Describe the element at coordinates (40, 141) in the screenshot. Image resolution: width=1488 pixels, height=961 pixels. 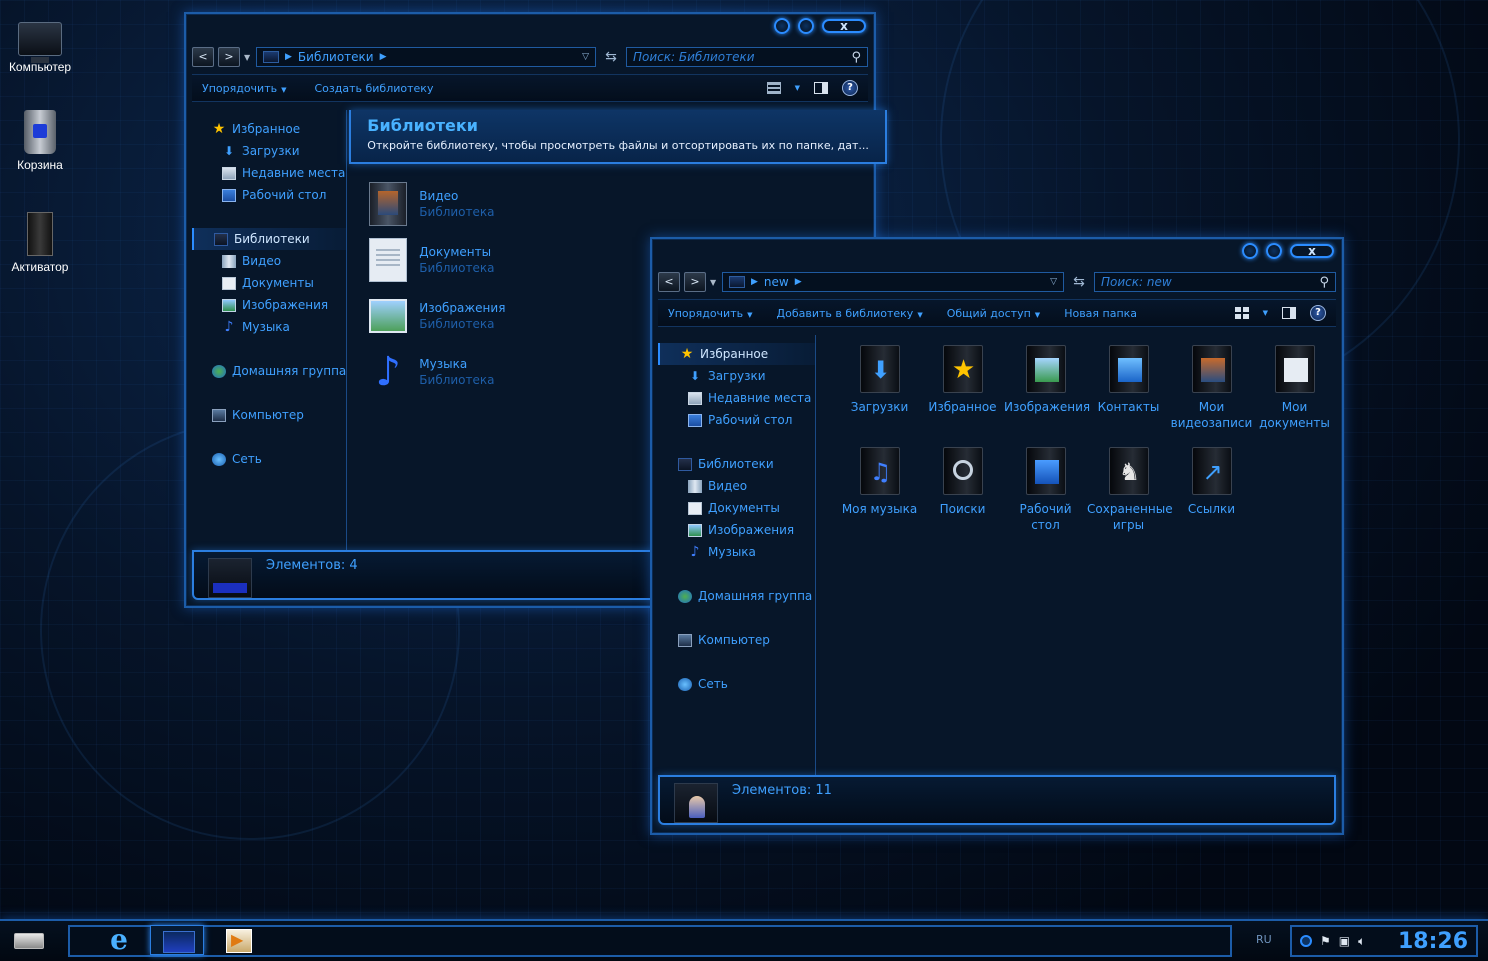
I see `desktop-icon-recycle-bin: Корзина` at that location.